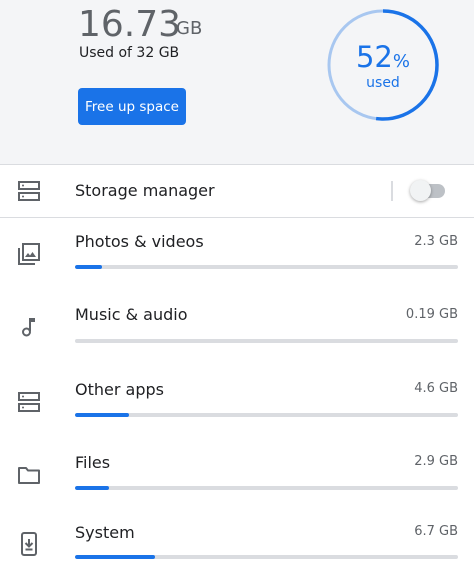 This screenshot has width=474, height=581. I want to click on free-up-space-button: Free up space, so click(132, 106).